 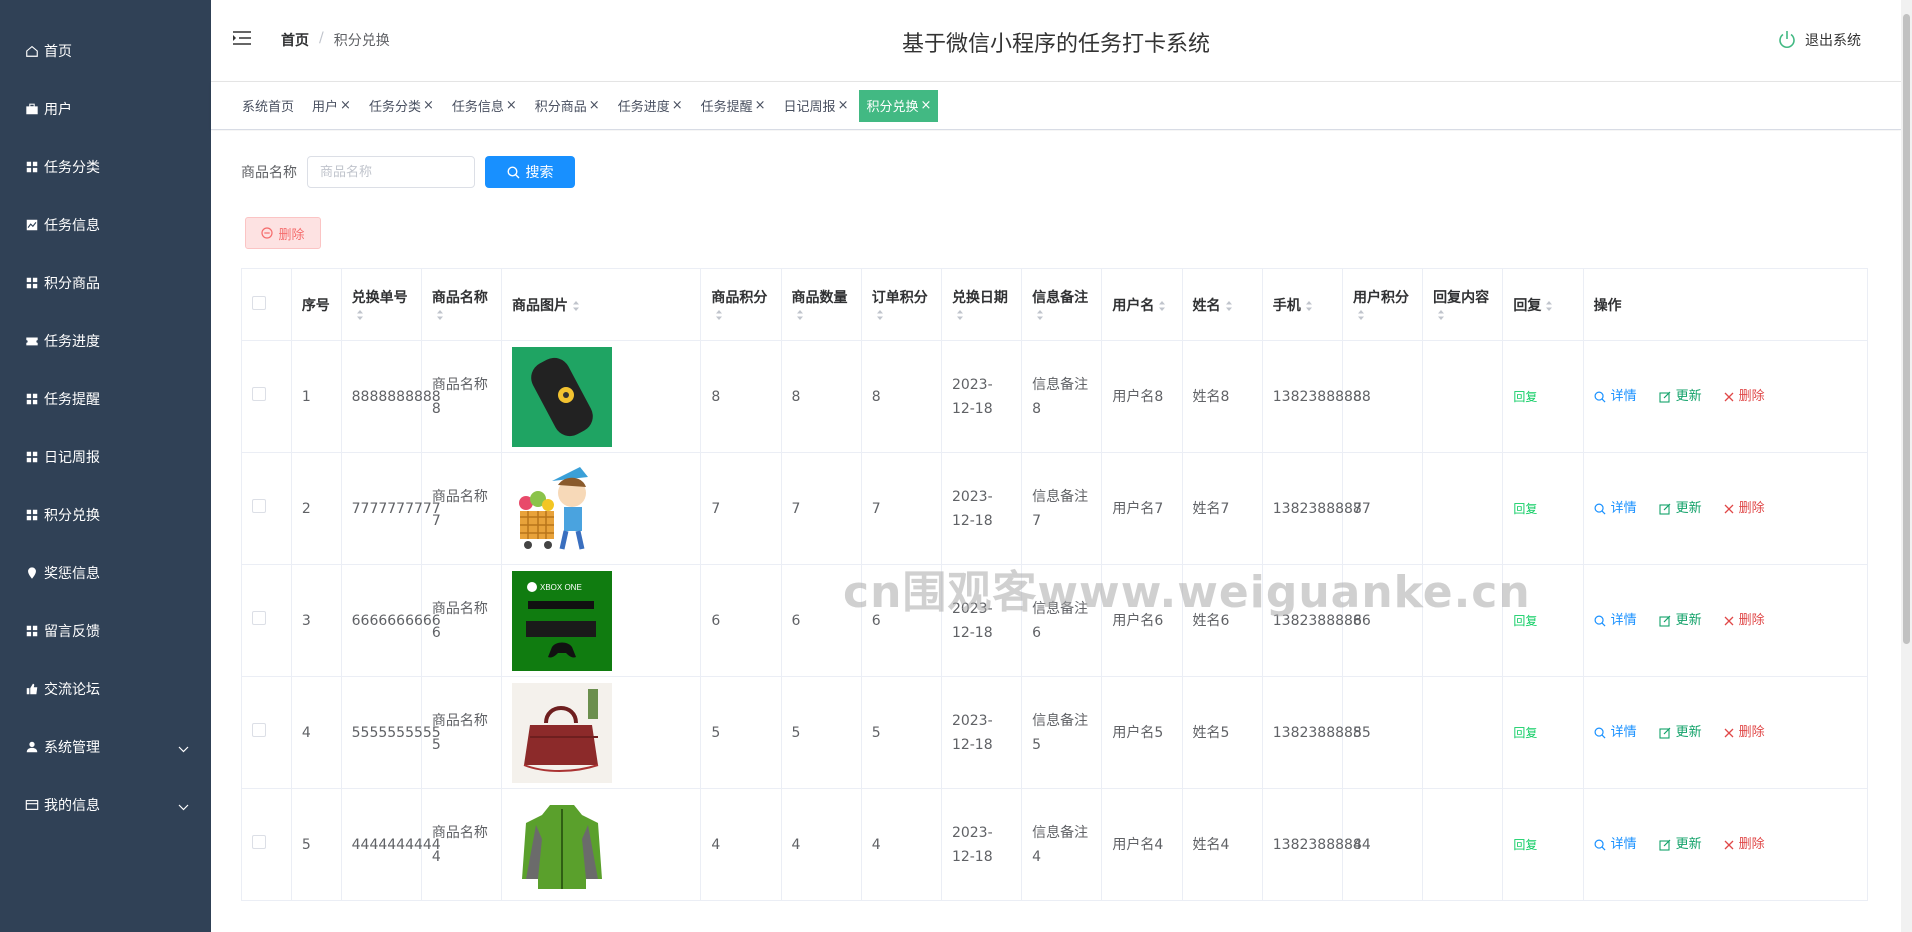 What do you see at coordinates (899, 105) in the screenshot?
I see `tag-9: 积分兑换 ×` at bounding box center [899, 105].